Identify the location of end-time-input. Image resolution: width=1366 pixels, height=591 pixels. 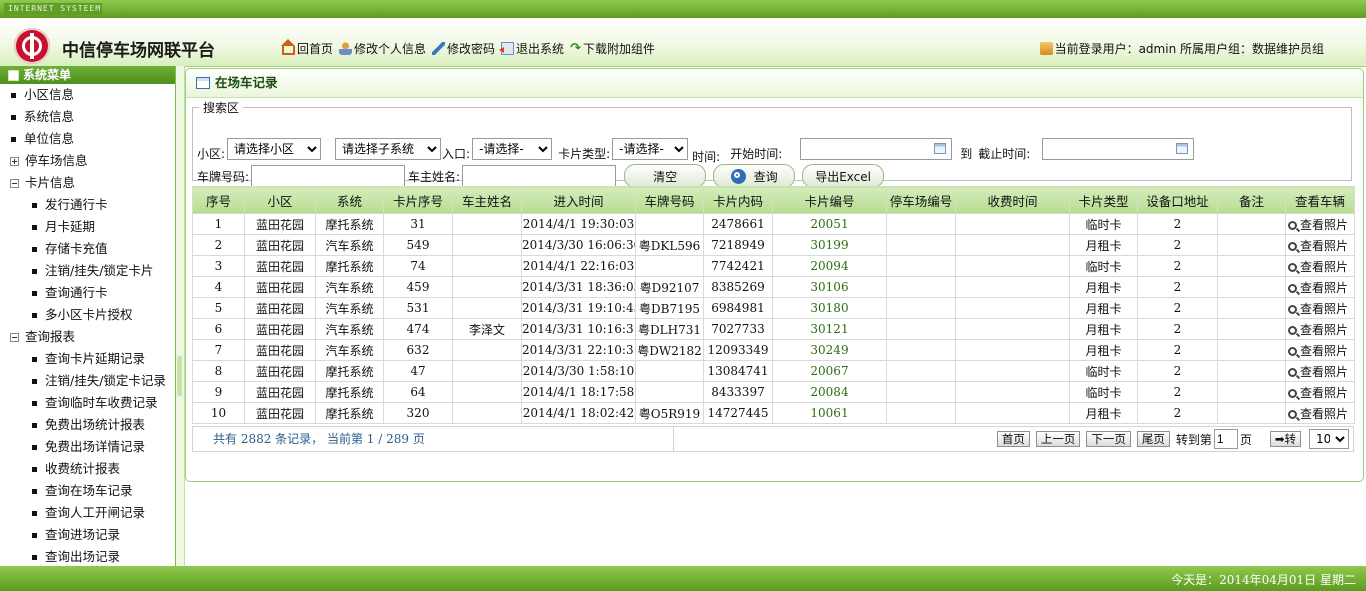
(1118, 148).